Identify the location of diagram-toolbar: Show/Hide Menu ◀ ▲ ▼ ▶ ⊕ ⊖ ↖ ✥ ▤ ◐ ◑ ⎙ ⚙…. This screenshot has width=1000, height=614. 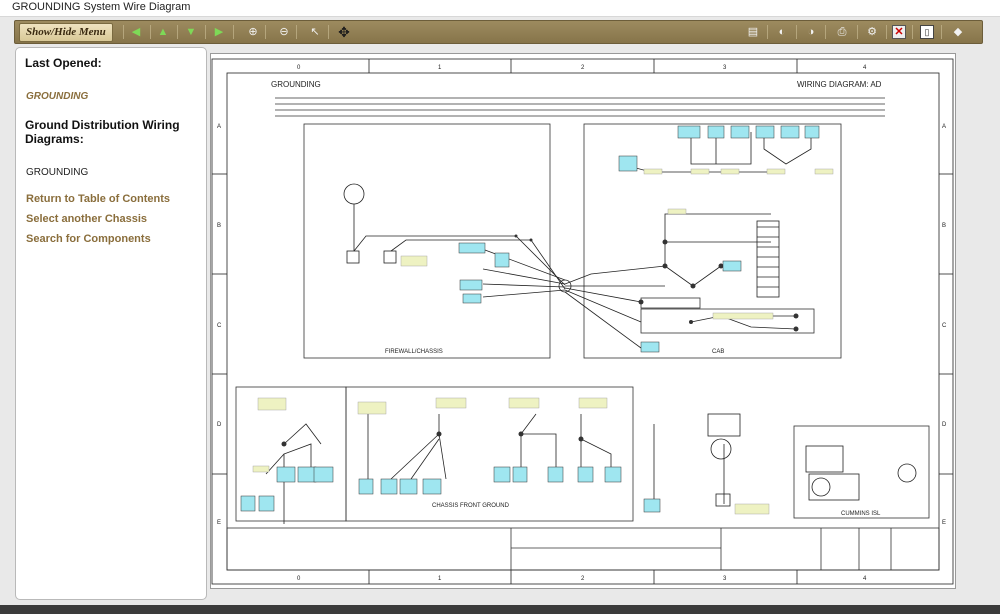
(498, 32).